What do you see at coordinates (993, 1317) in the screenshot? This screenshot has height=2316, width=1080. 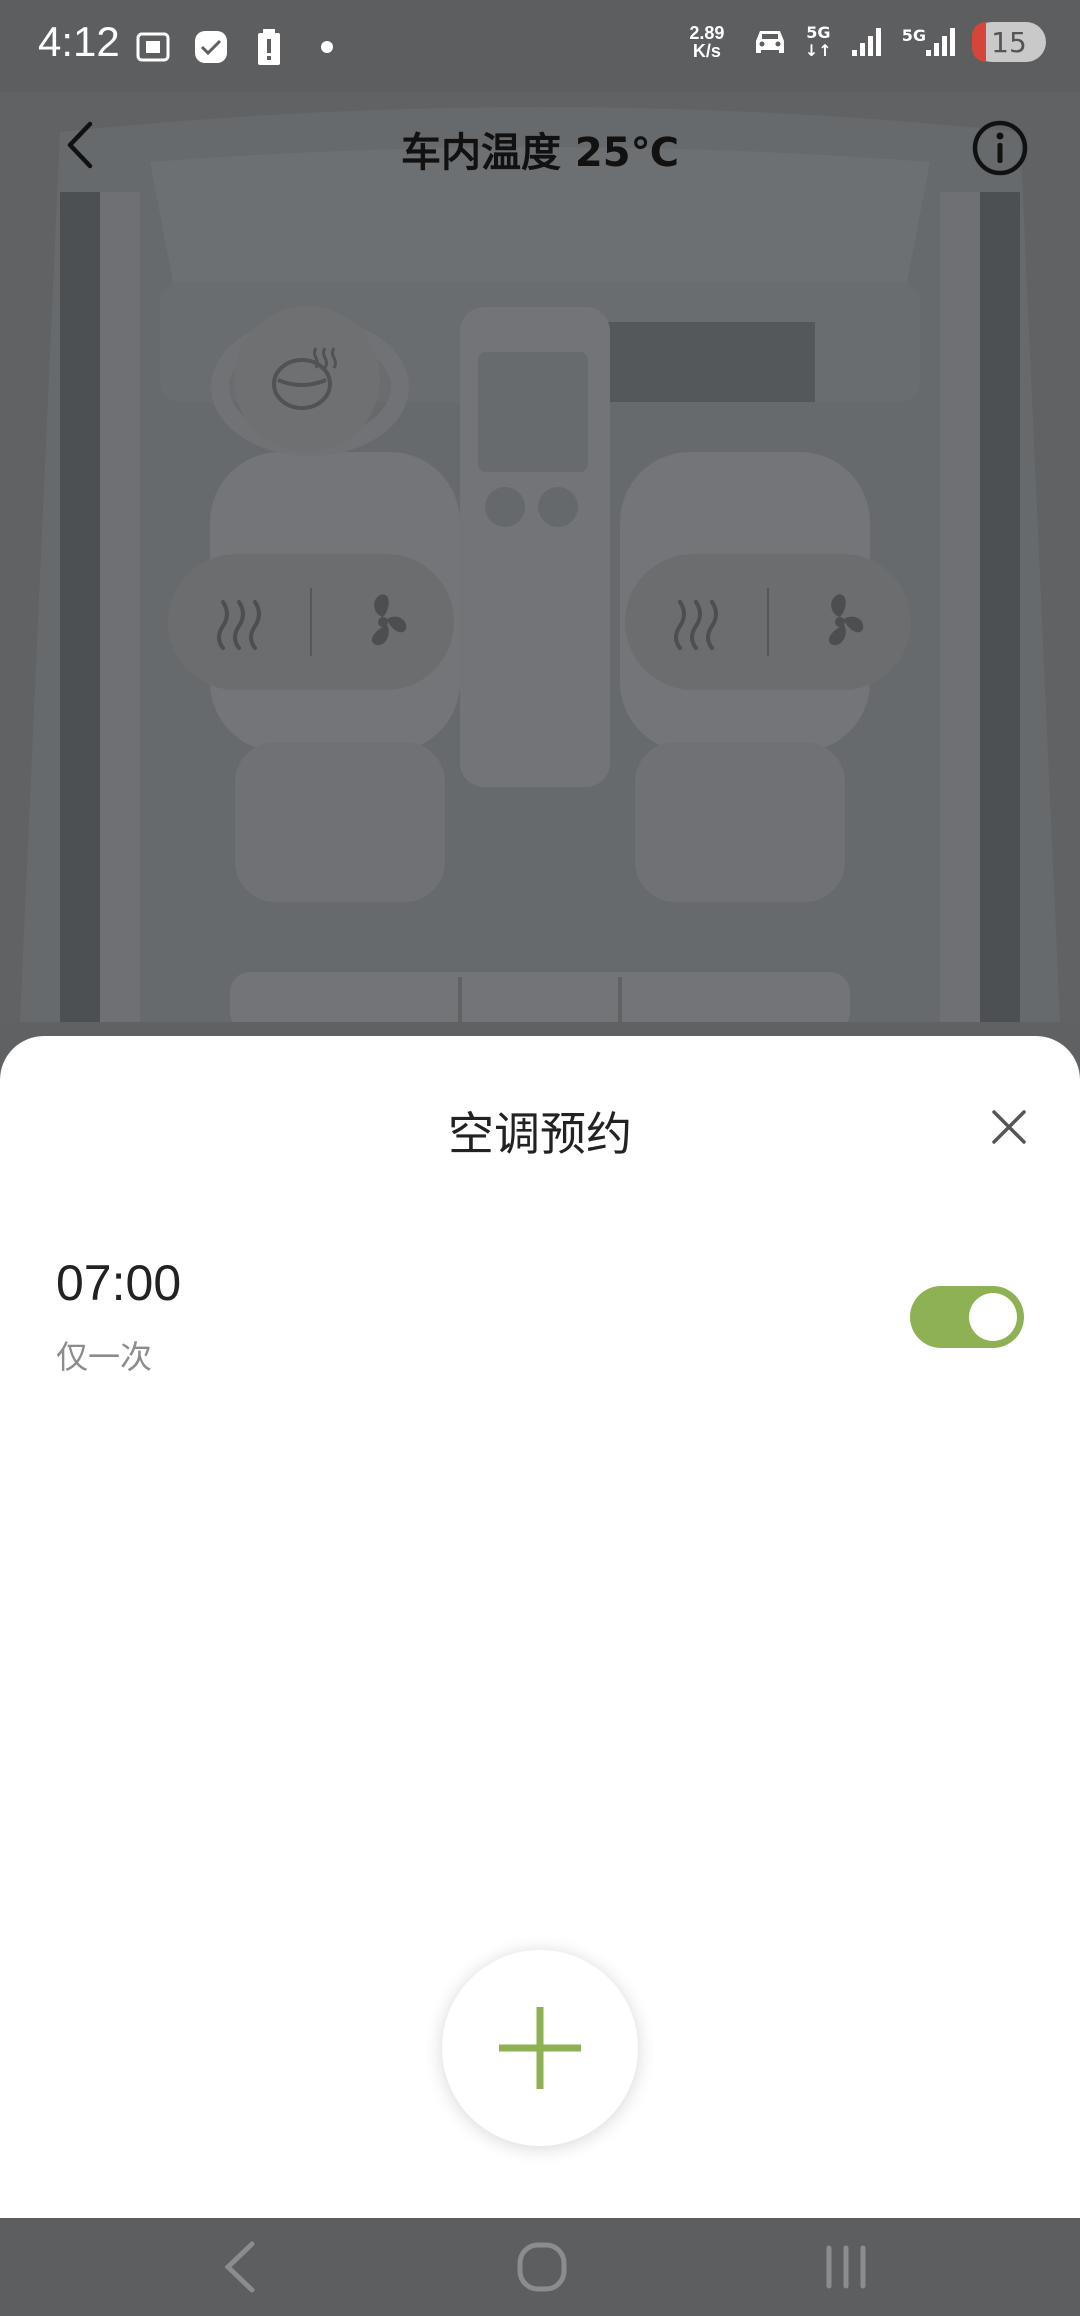 I see `toggle-knob` at bounding box center [993, 1317].